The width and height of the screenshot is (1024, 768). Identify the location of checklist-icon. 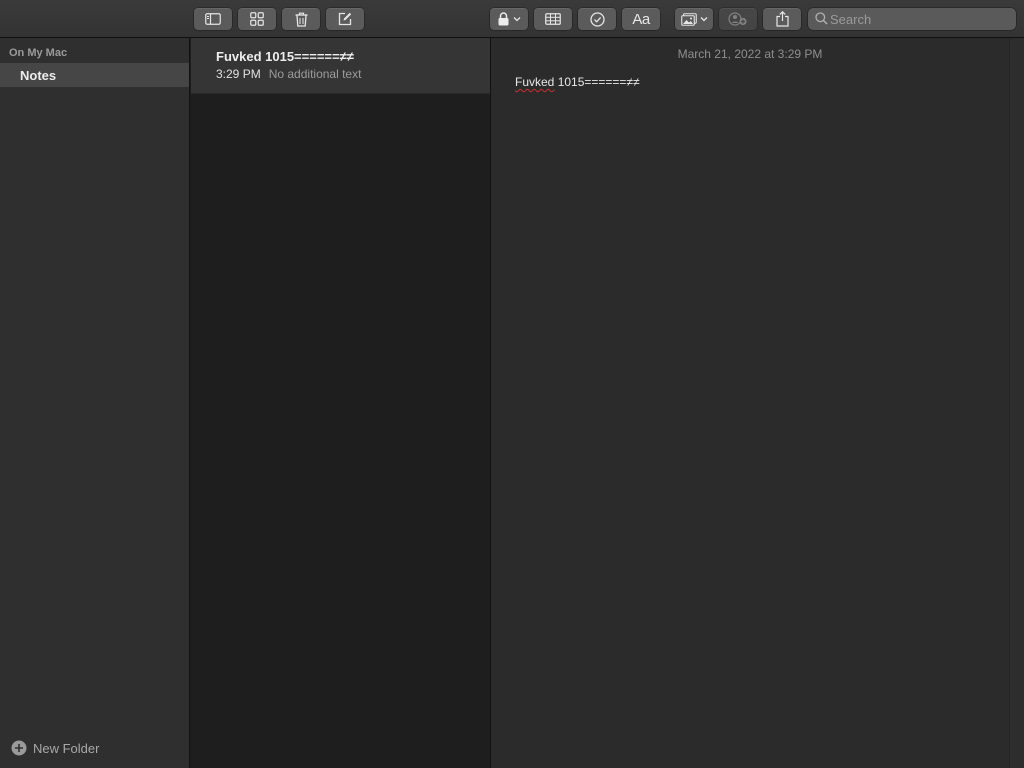
(597, 19).